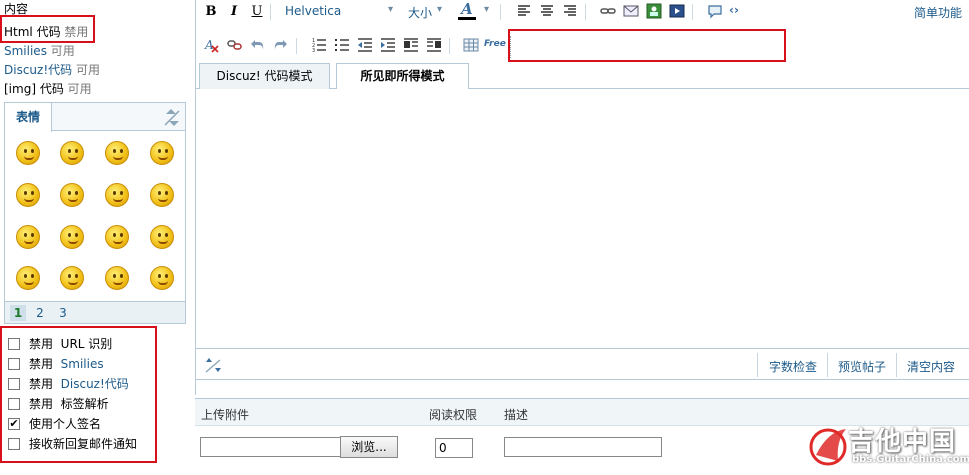 This screenshot has width=969, height=475. I want to click on smilies-state: 可用, so click(62, 51).